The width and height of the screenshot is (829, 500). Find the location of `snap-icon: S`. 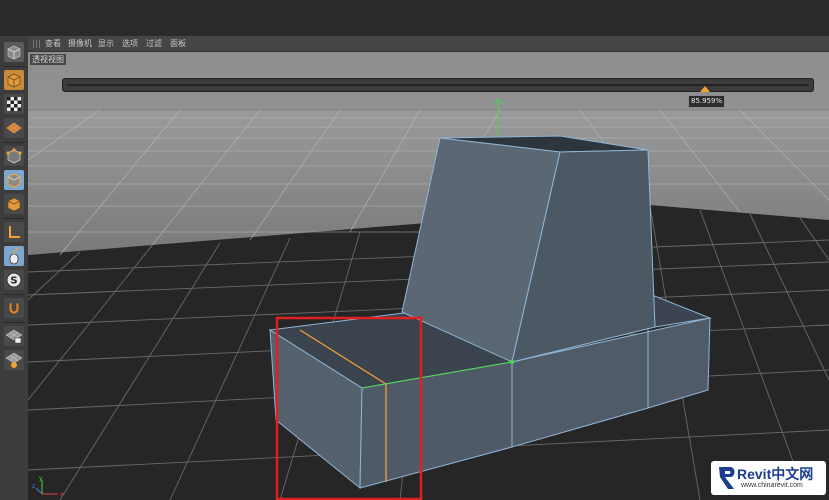

snap-icon: S is located at coordinates (14, 280).